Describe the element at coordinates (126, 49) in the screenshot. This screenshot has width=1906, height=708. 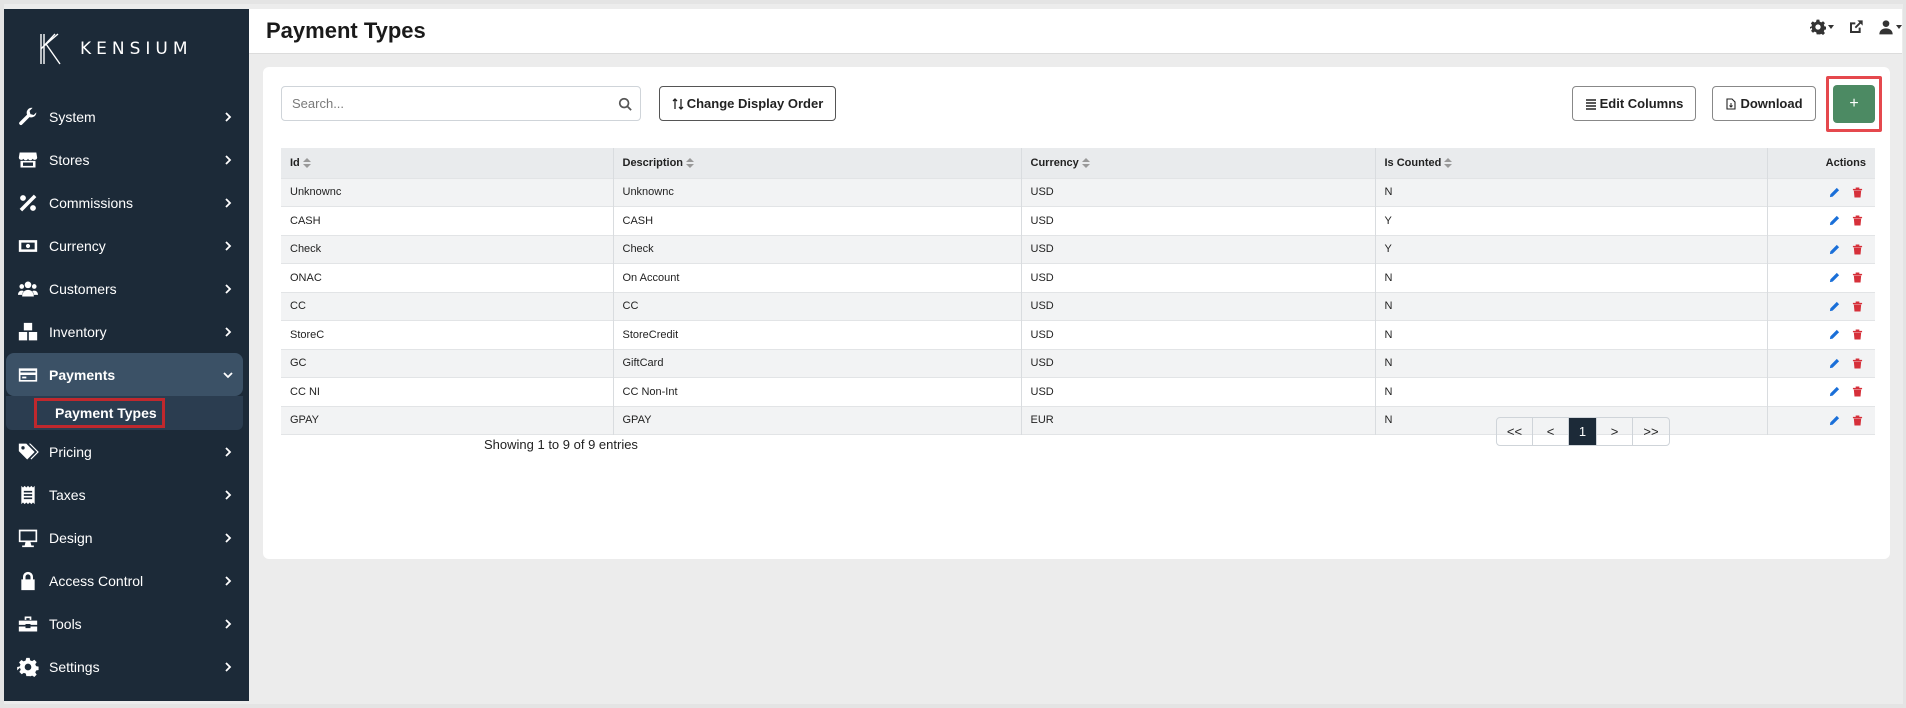
I see `brand-logo: KENSIUM` at that location.